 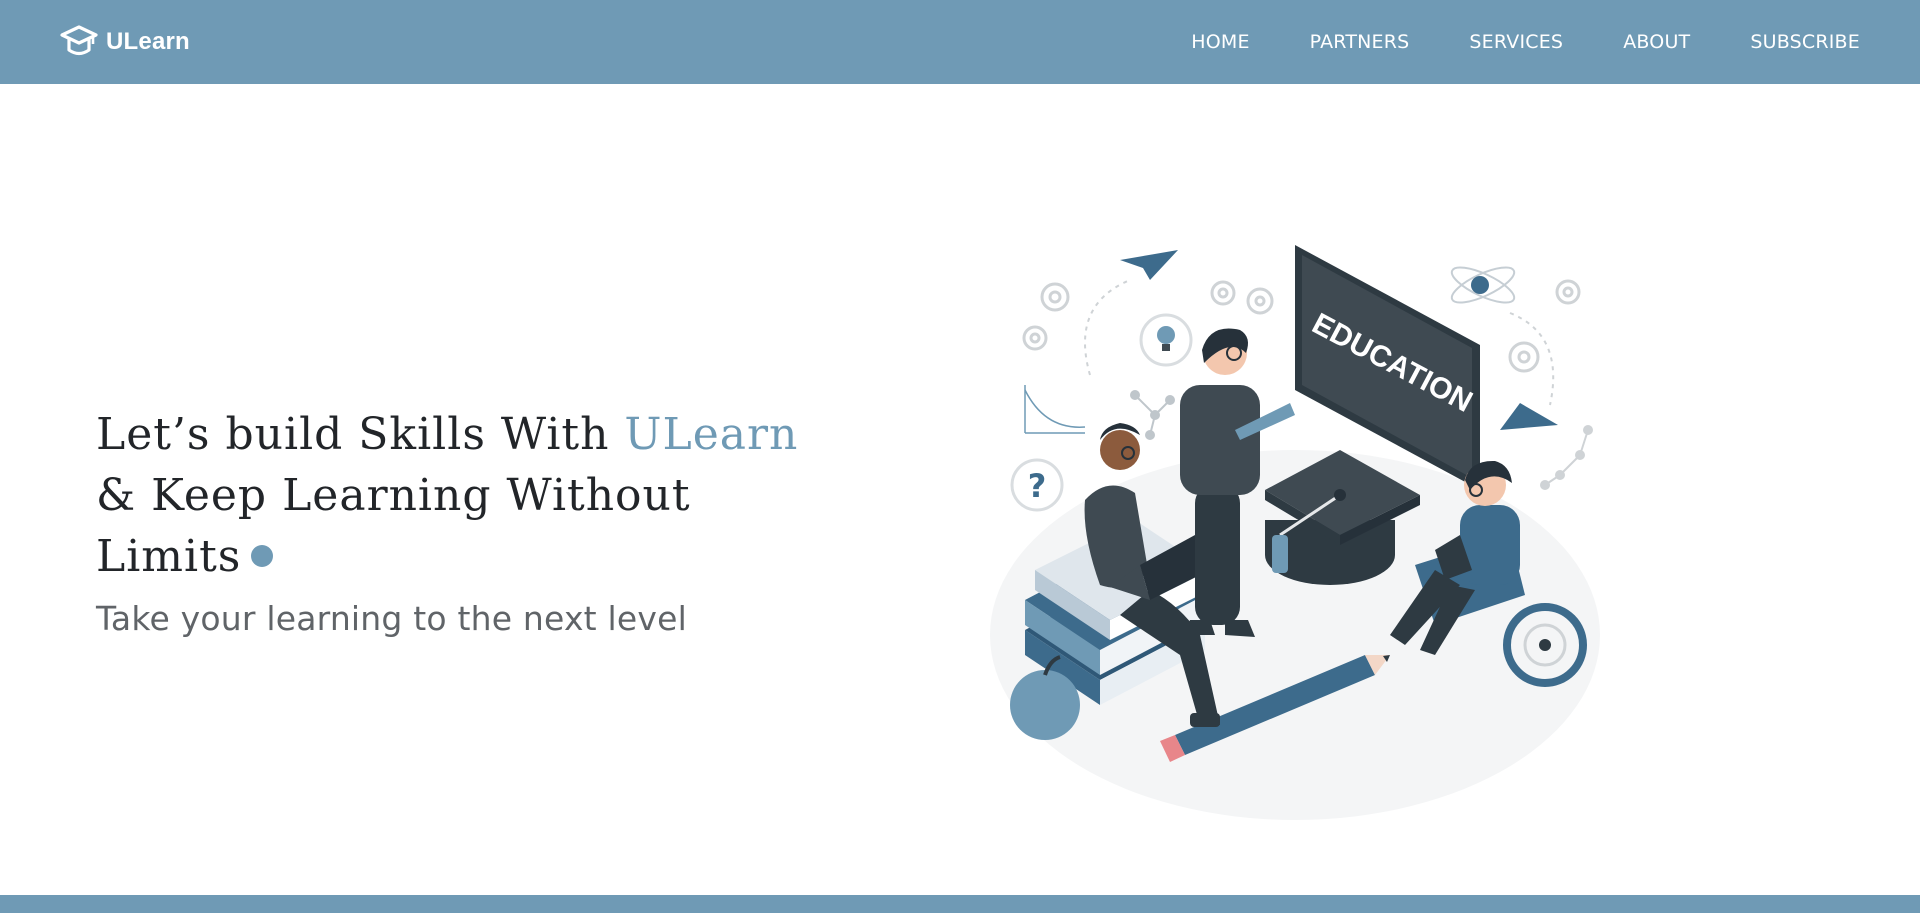 I want to click on hero-subtitle: Take your learning to the next level, so click(x=391, y=618).